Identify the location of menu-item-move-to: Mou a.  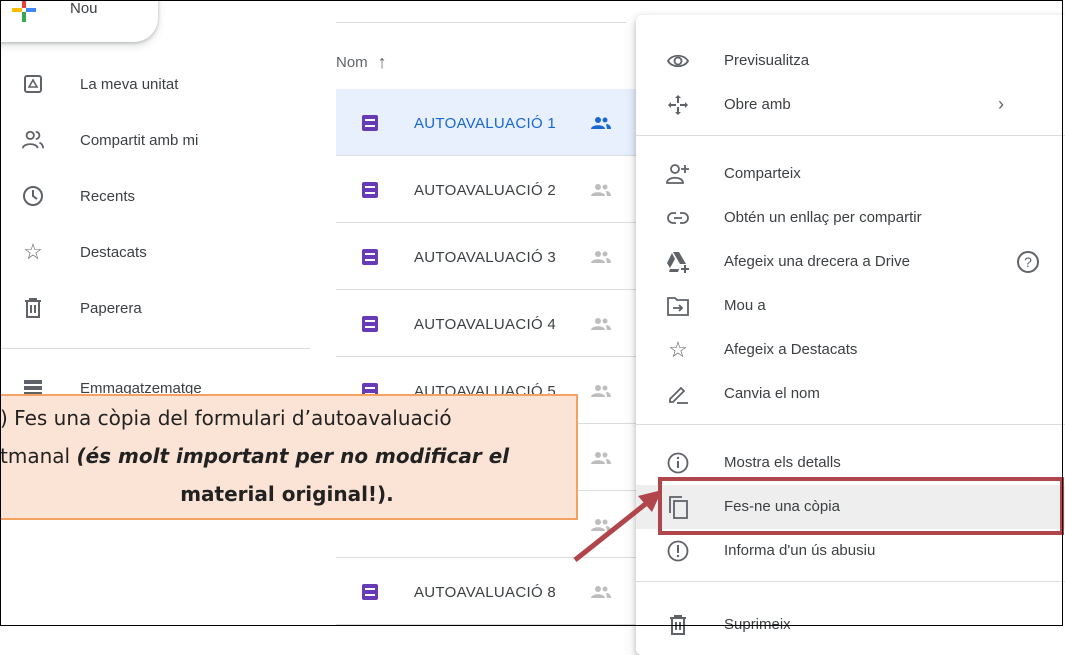
(850, 306).